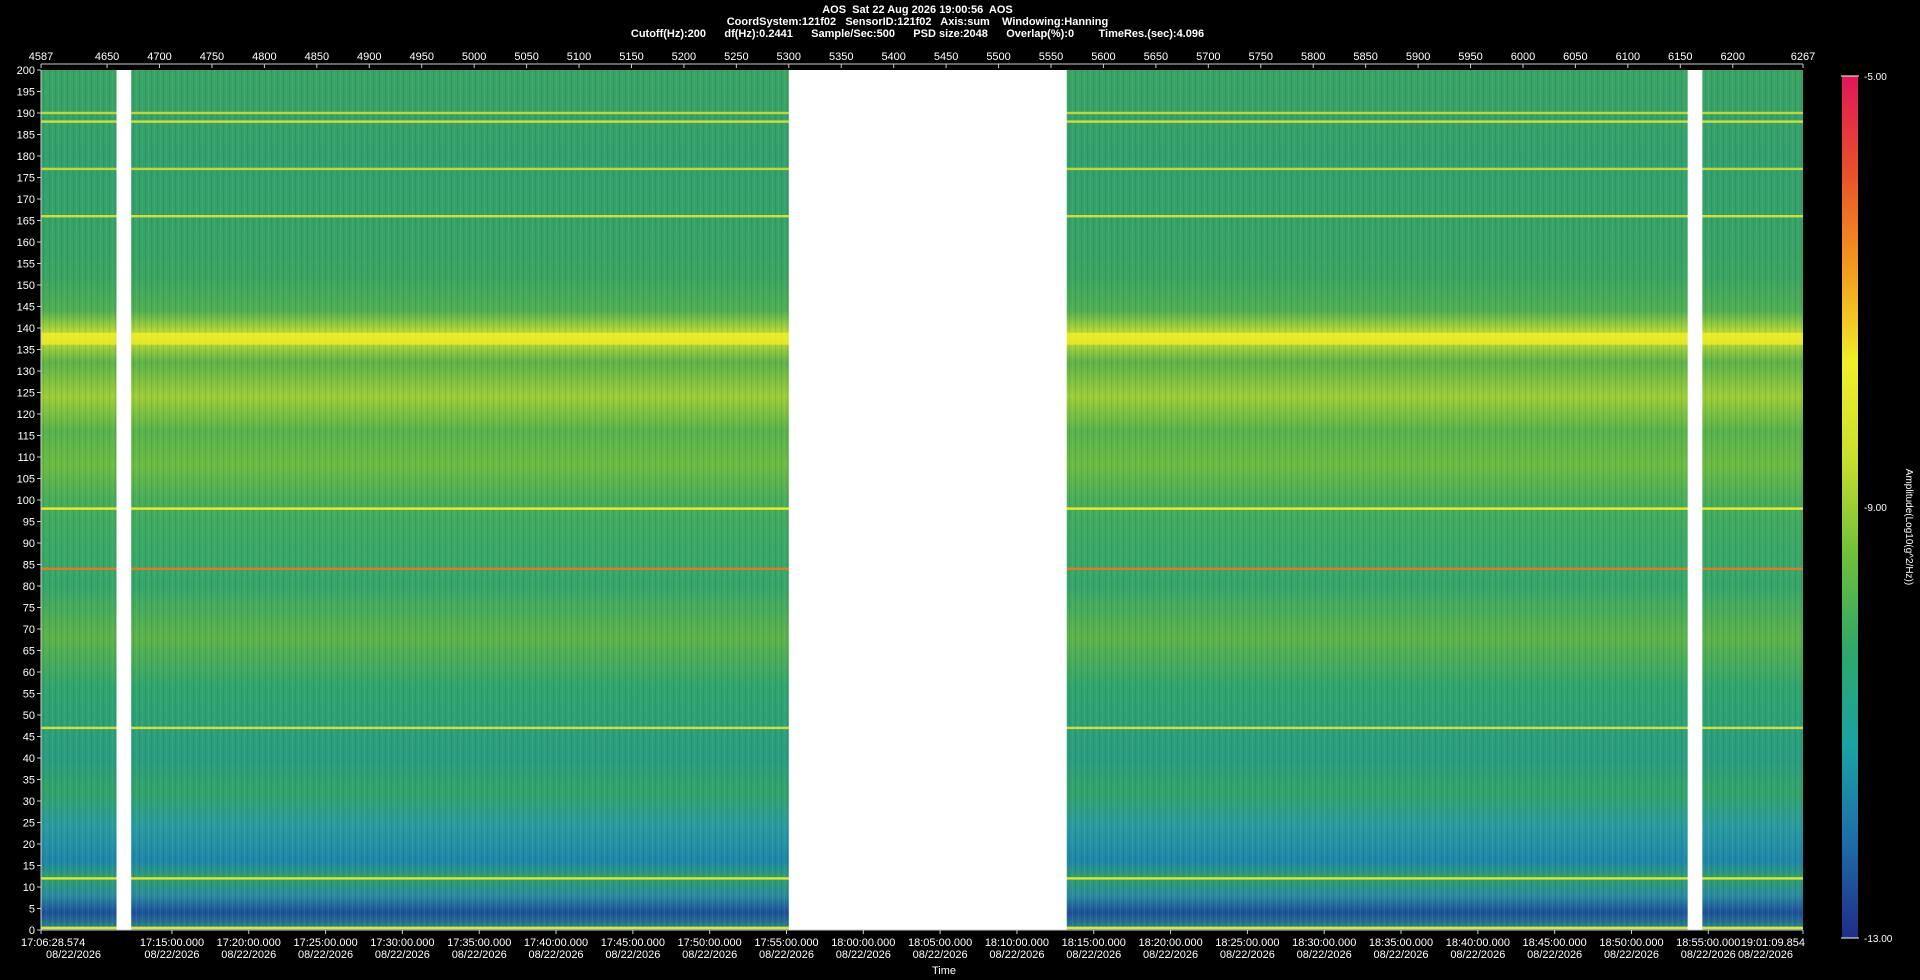 The width and height of the screenshot is (1920, 980). What do you see at coordinates (29, 587) in the screenshot?
I see `y-tick-label: 80` at bounding box center [29, 587].